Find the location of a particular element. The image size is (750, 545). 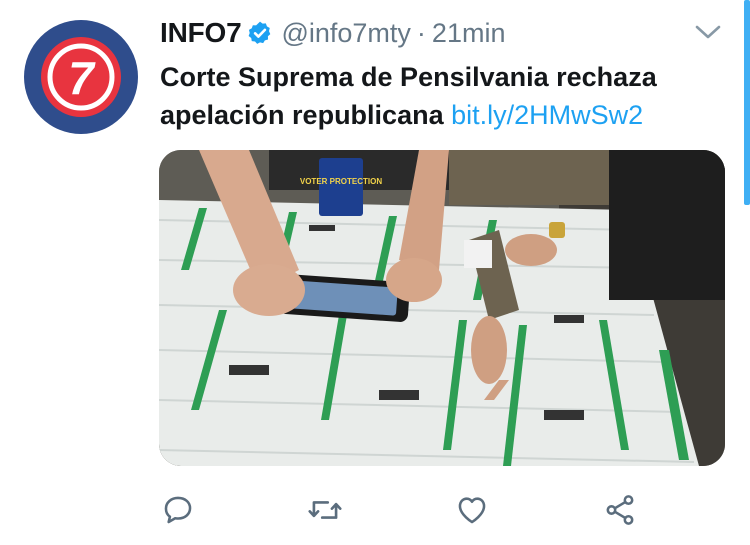

retweet-icon is located at coordinates (325, 510).